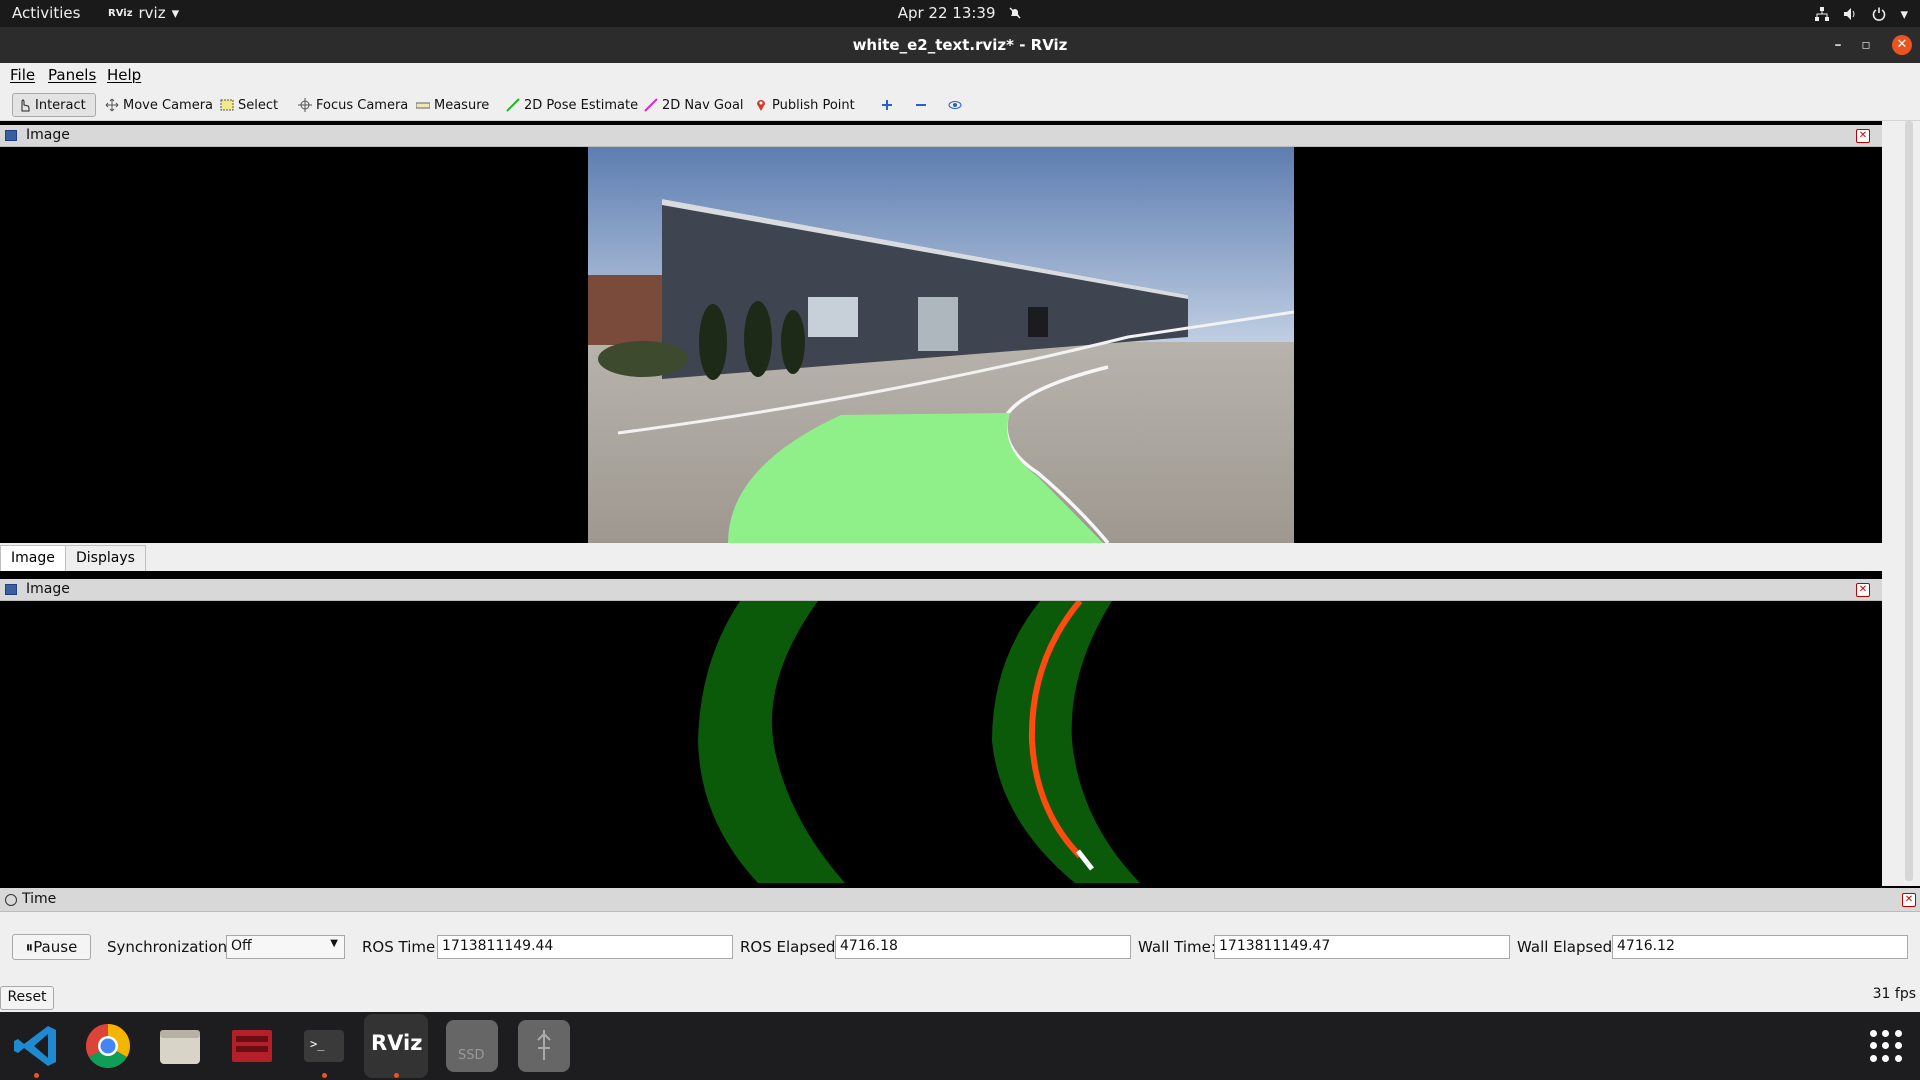 This screenshot has width=1920, height=1080. Describe the element at coordinates (11, 900) in the screenshot. I see `clock-icon` at that location.